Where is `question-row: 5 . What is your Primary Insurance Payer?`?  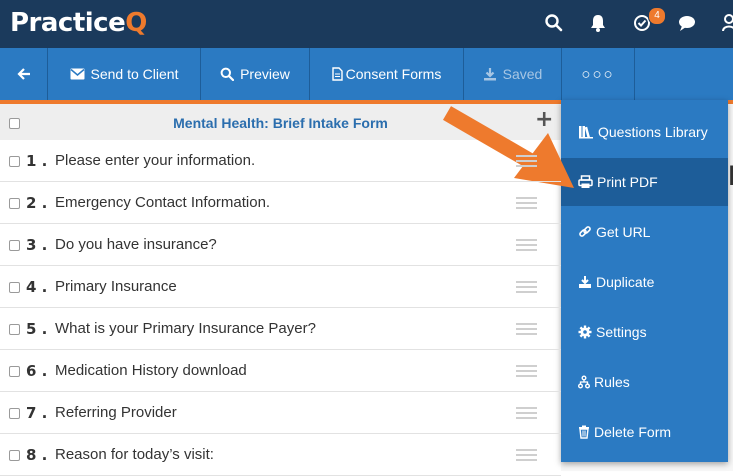 question-row: 5 . What is your Primary Insurance Payer? is located at coordinates (280, 329).